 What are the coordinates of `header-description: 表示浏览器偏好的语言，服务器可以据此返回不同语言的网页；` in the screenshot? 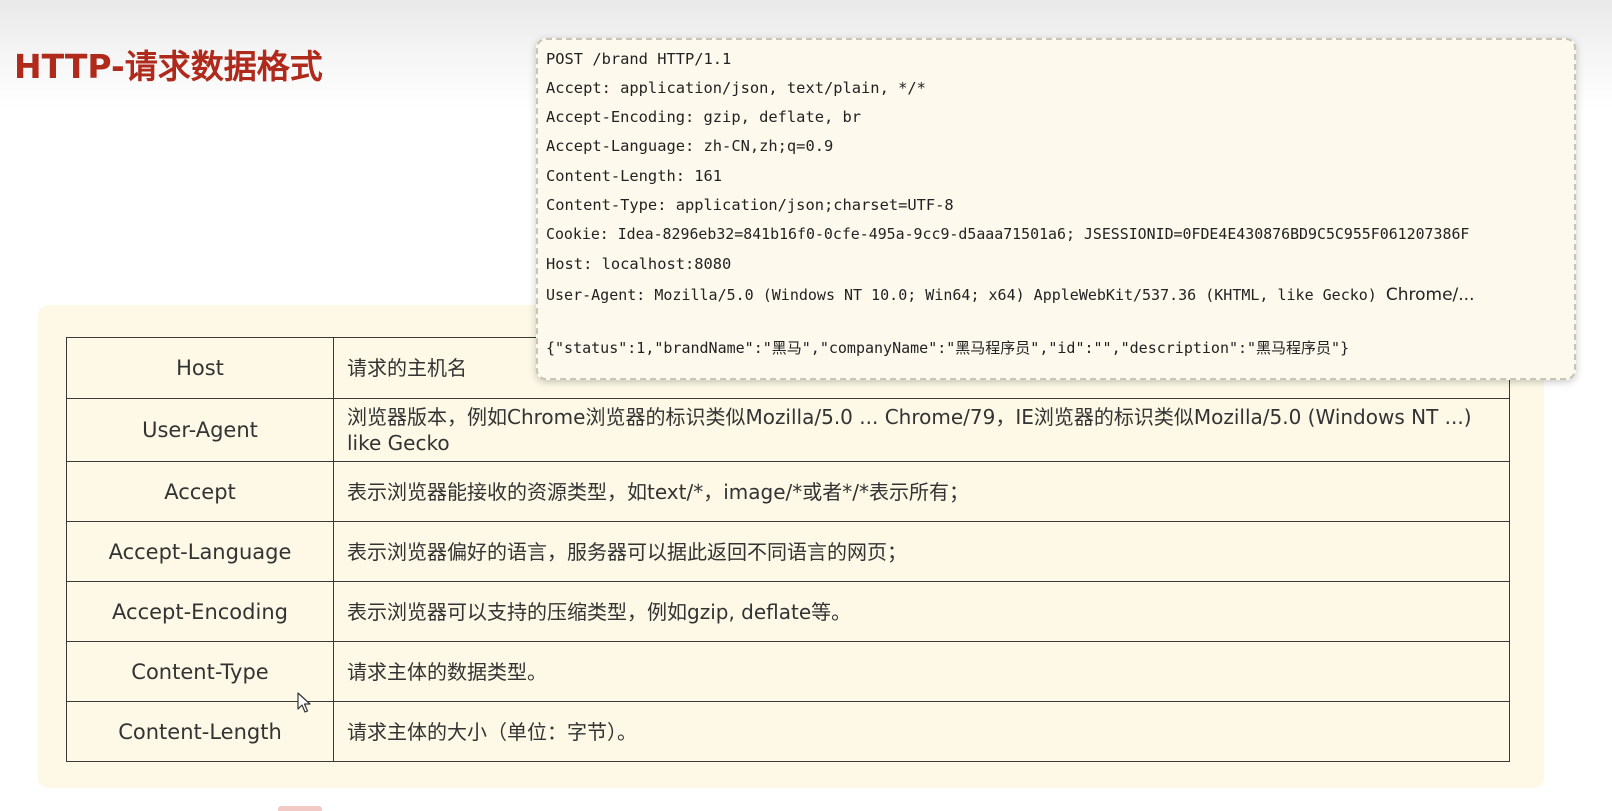 It's located at (921, 551).